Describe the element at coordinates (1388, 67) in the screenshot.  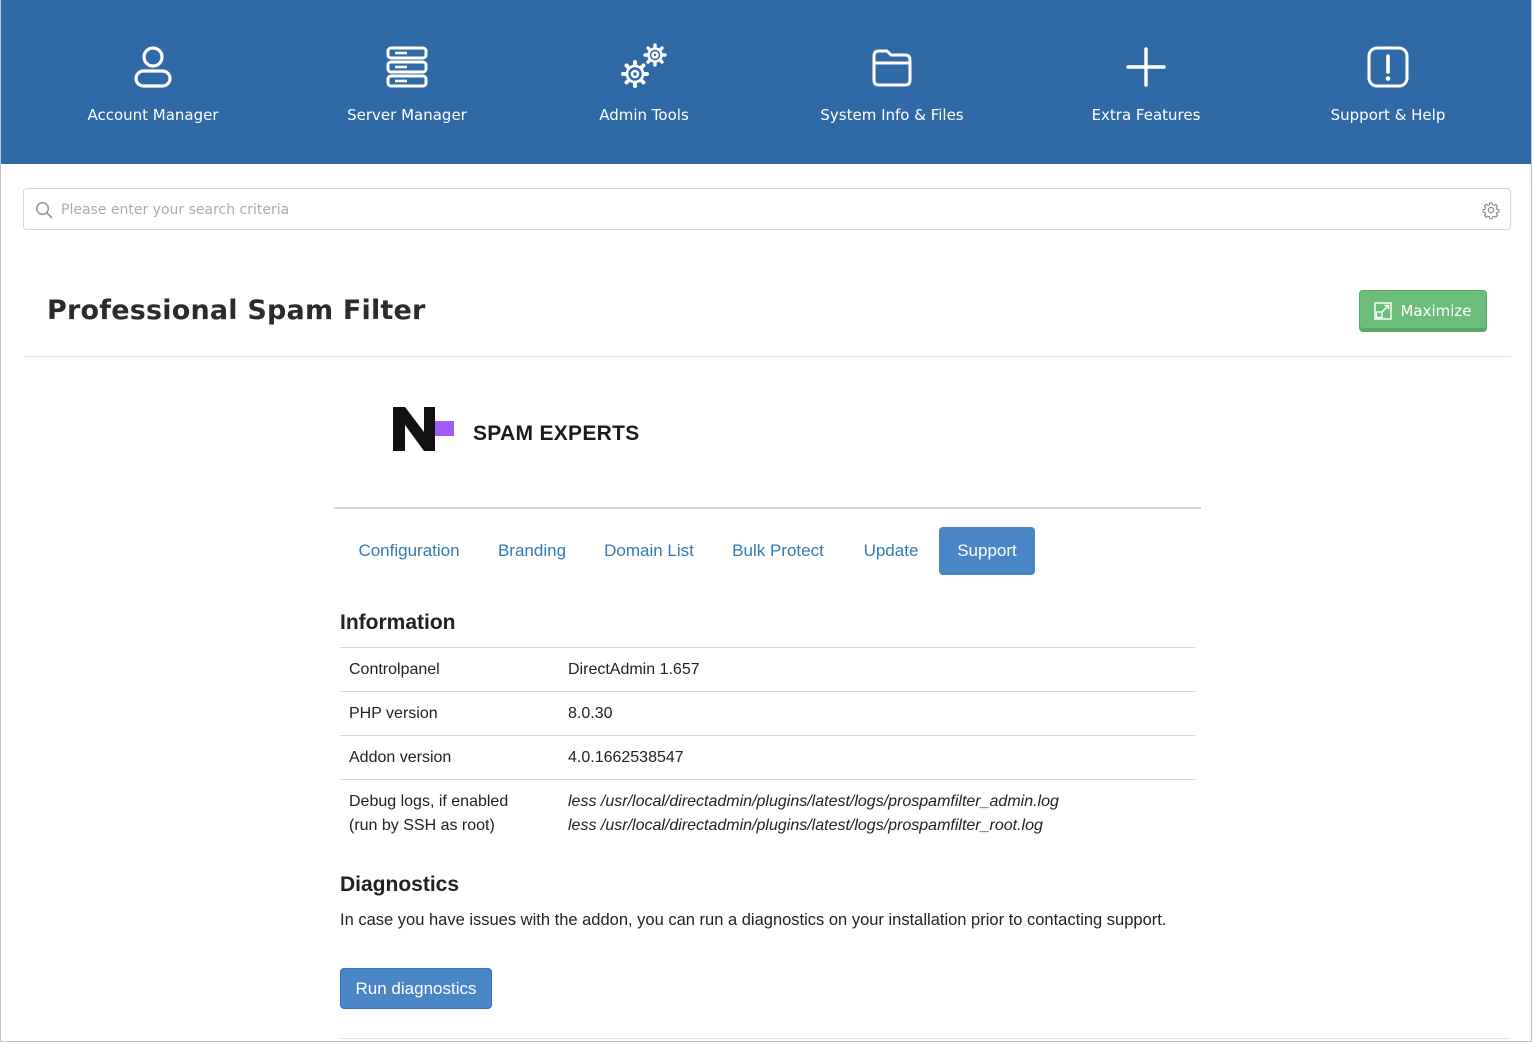
I see `exclamation-icon` at that location.